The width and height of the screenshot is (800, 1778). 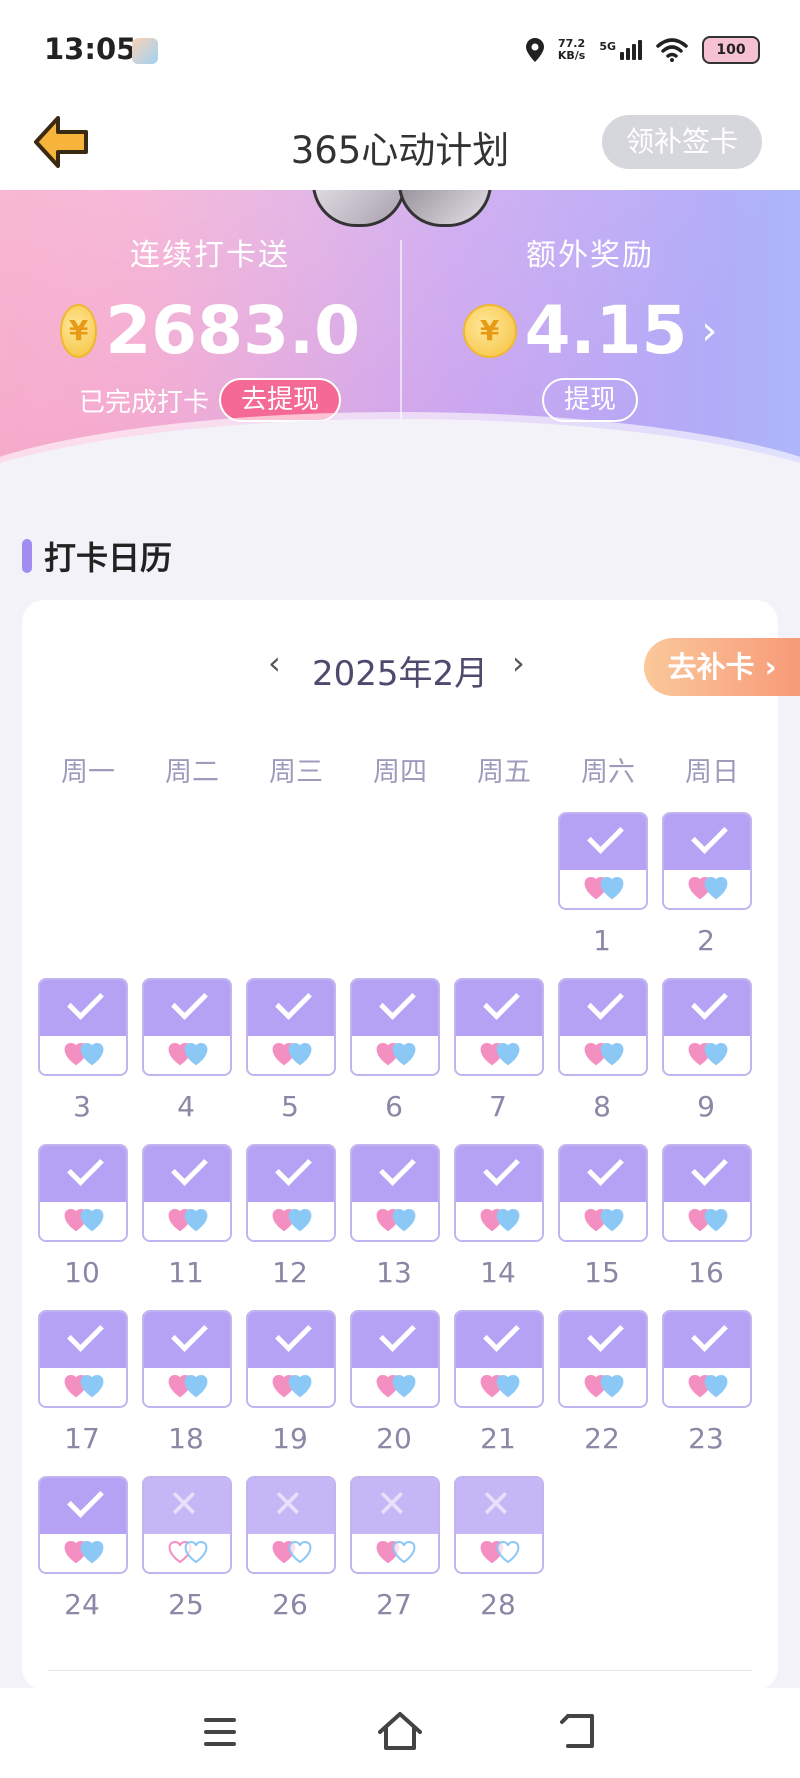 What do you see at coordinates (400, 1732) in the screenshot?
I see `home-icon` at bounding box center [400, 1732].